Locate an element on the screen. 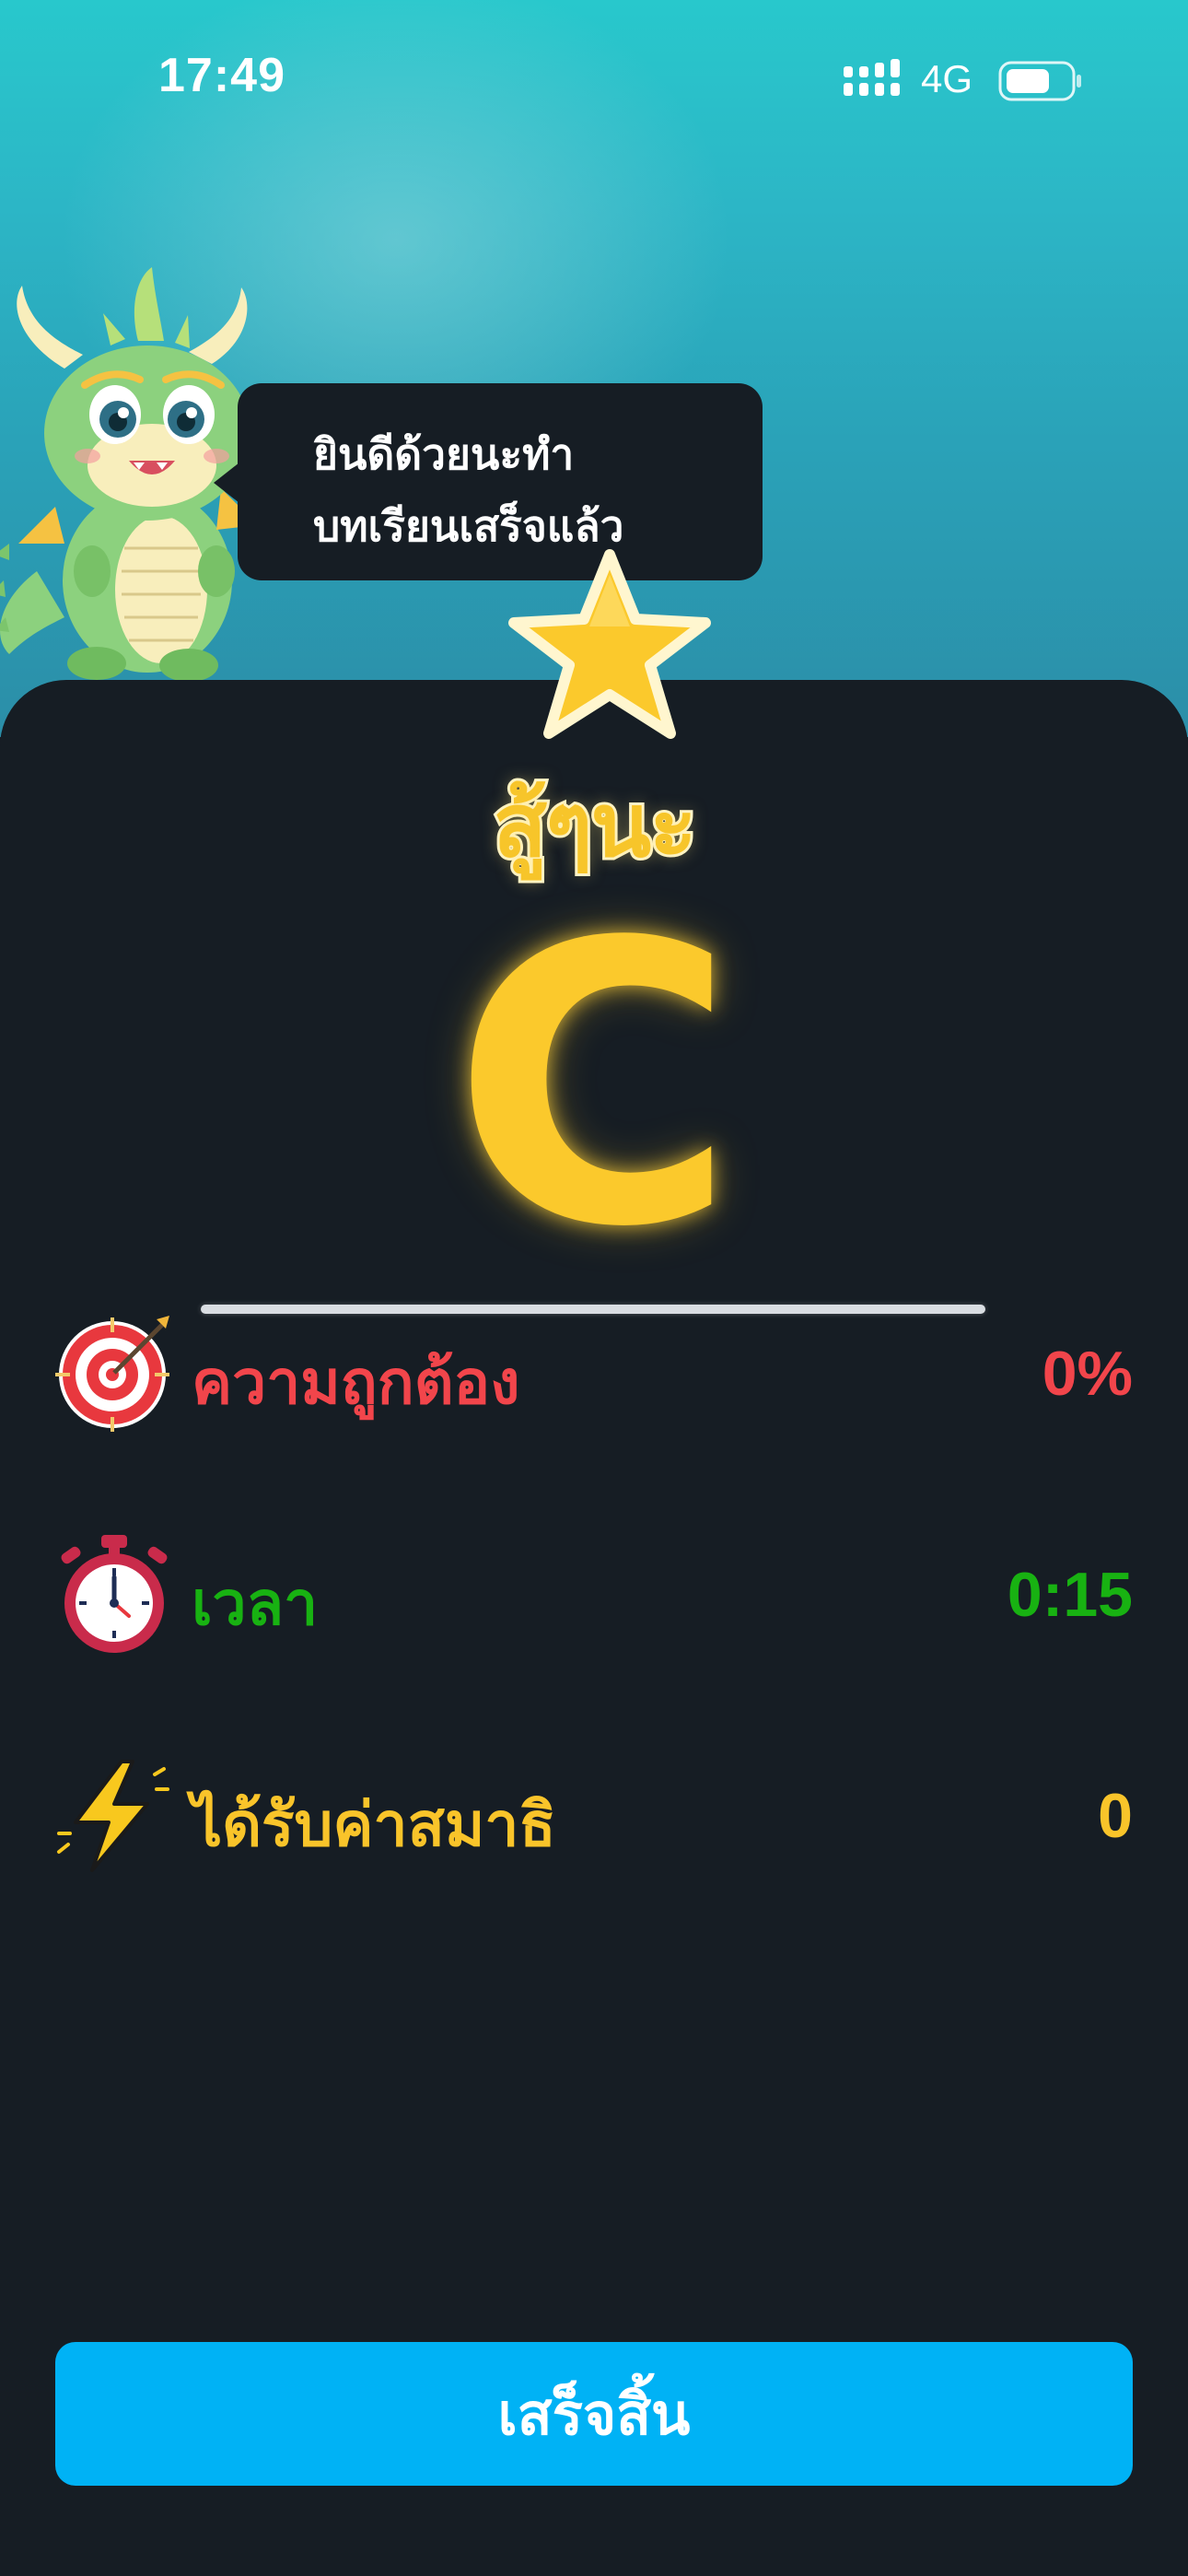 This screenshot has width=1188, height=2576. finish-button: เสร็จสิ้น is located at coordinates (594, 2414).